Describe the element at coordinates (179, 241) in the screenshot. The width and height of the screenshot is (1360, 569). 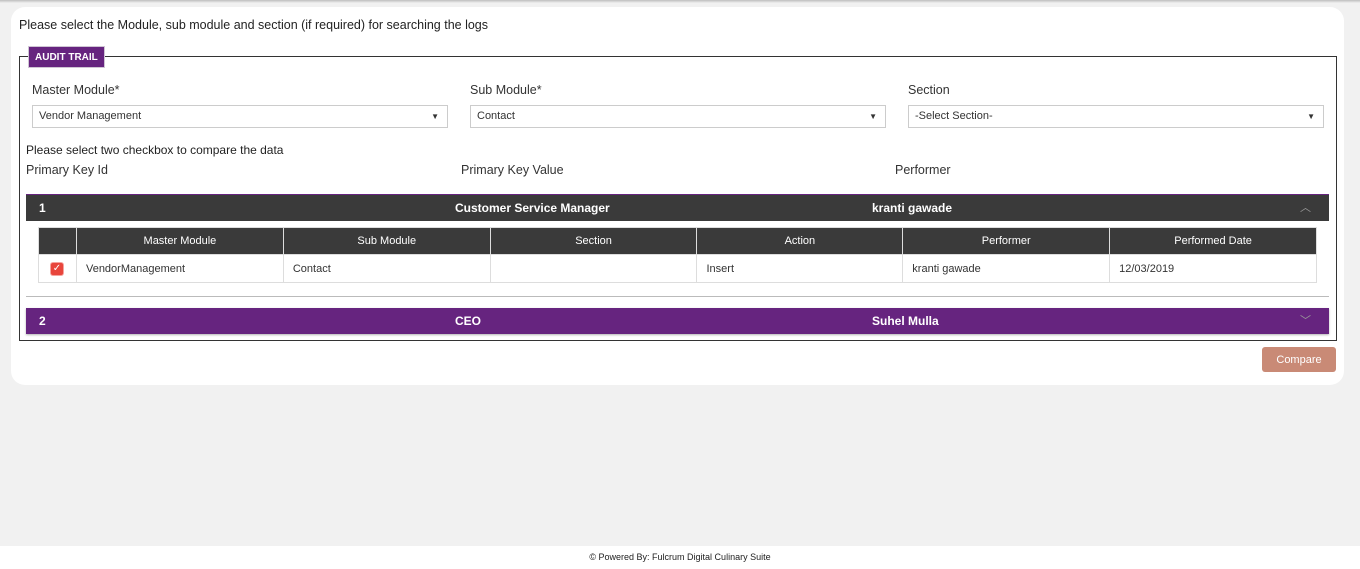
I see `header-master-module: Master Module` at that location.